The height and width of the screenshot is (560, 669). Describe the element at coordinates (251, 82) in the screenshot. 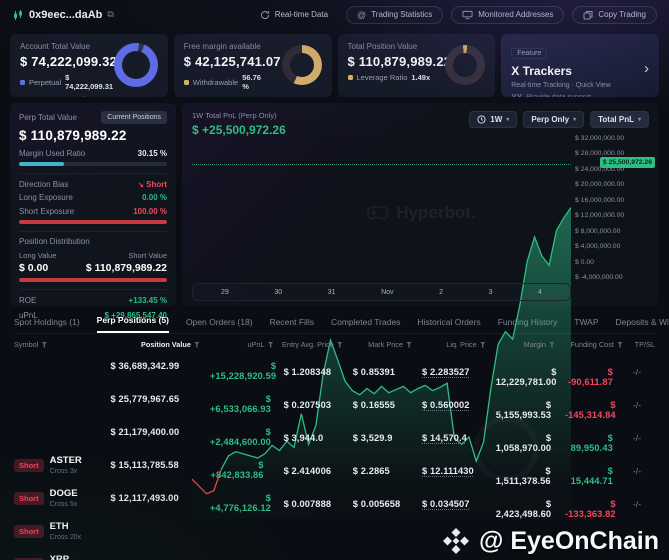

I see `withdrawable-value: 56.76 %` at that location.